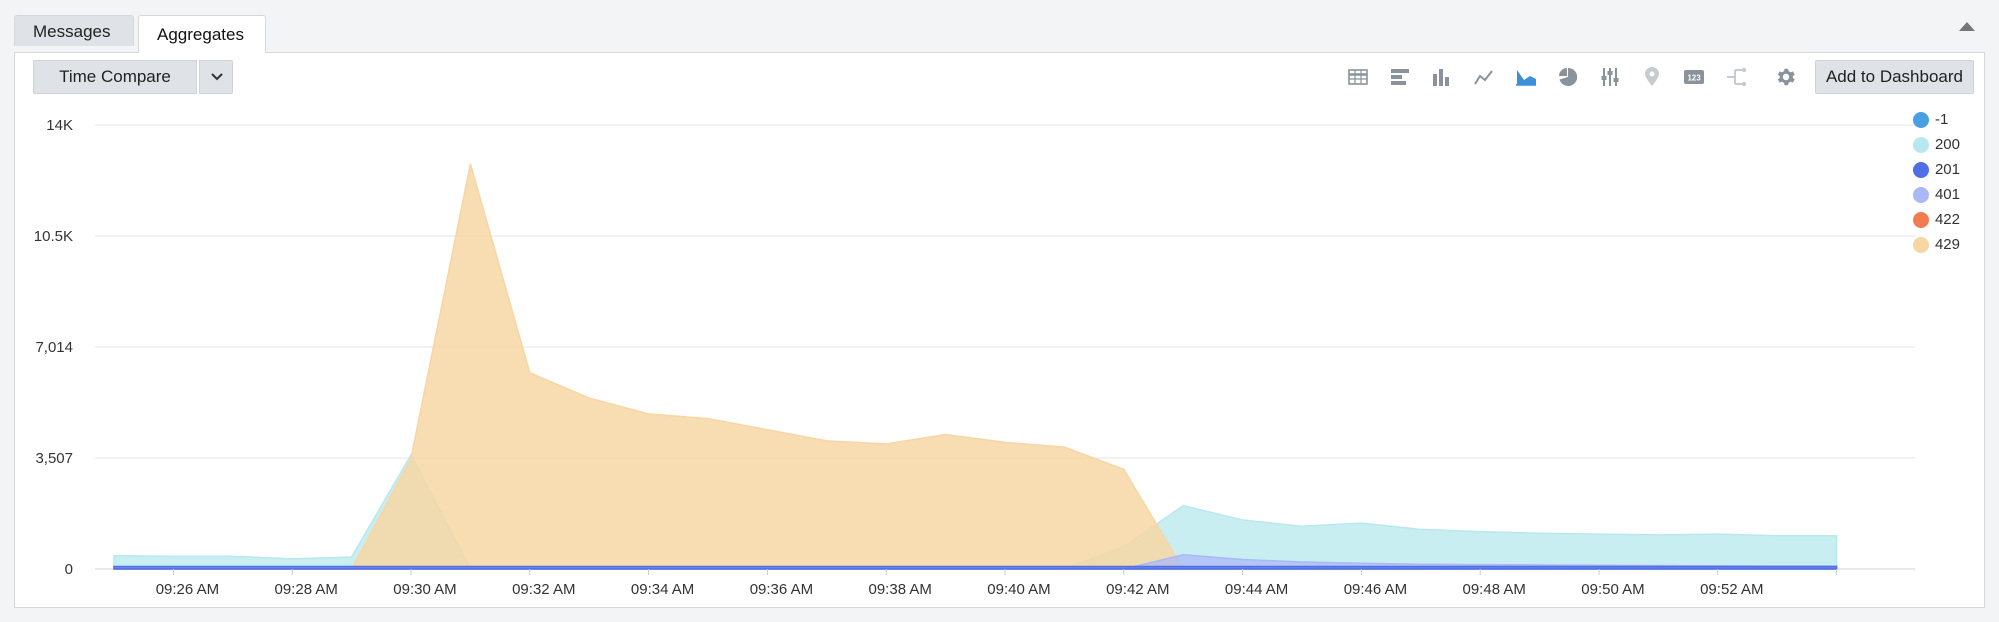  Describe the element at coordinates (999, 26) in the screenshot. I see `tab-bar: Messages Aggregates` at that location.